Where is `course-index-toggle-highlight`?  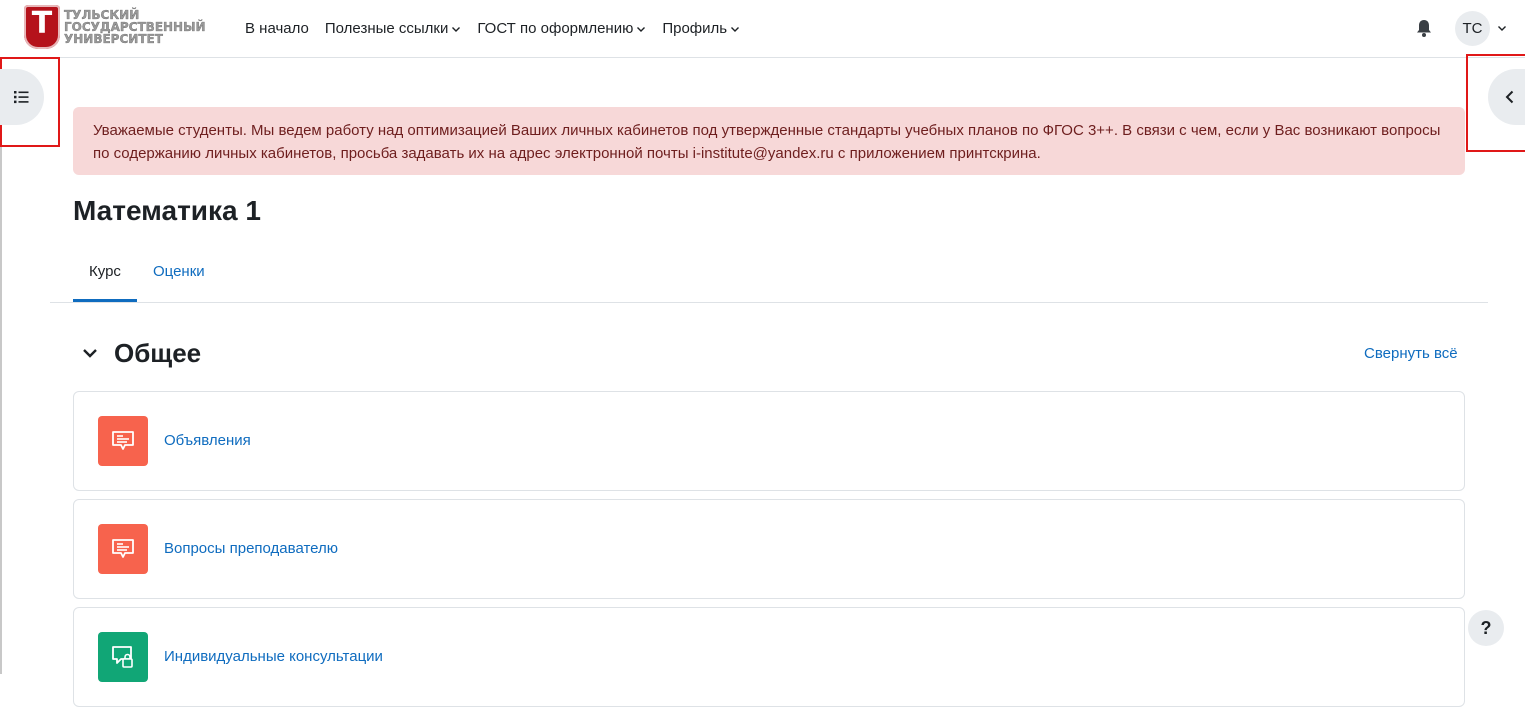 course-index-toggle-highlight is located at coordinates (30, 102).